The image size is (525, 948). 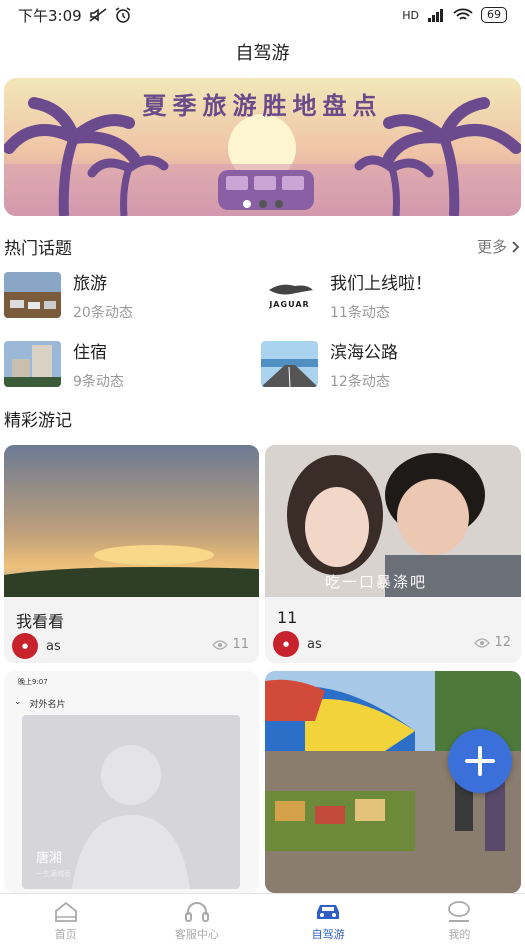 What do you see at coordinates (98, 382) in the screenshot?
I see `topic-count: 9条动态` at bounding box center [98, 382].